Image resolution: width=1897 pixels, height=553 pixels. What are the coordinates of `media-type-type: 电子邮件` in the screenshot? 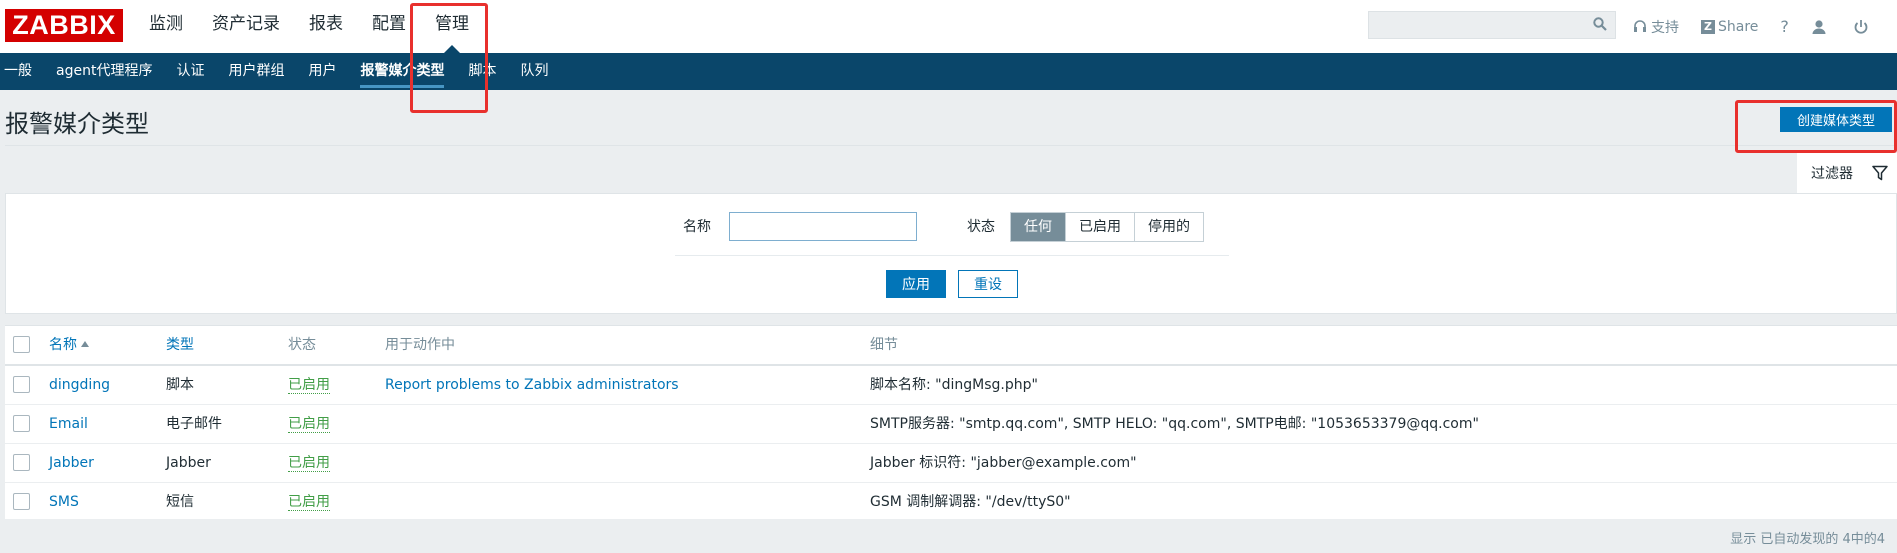 It's located at (194, 424).